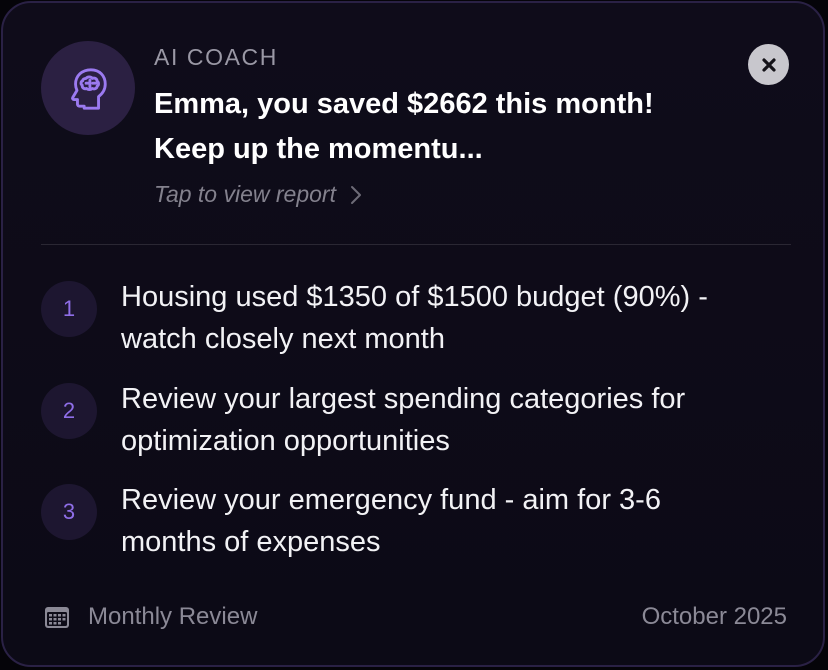 The image size is (828, 670). I want to click on tip-number-badge: 3, so click(69, 512).